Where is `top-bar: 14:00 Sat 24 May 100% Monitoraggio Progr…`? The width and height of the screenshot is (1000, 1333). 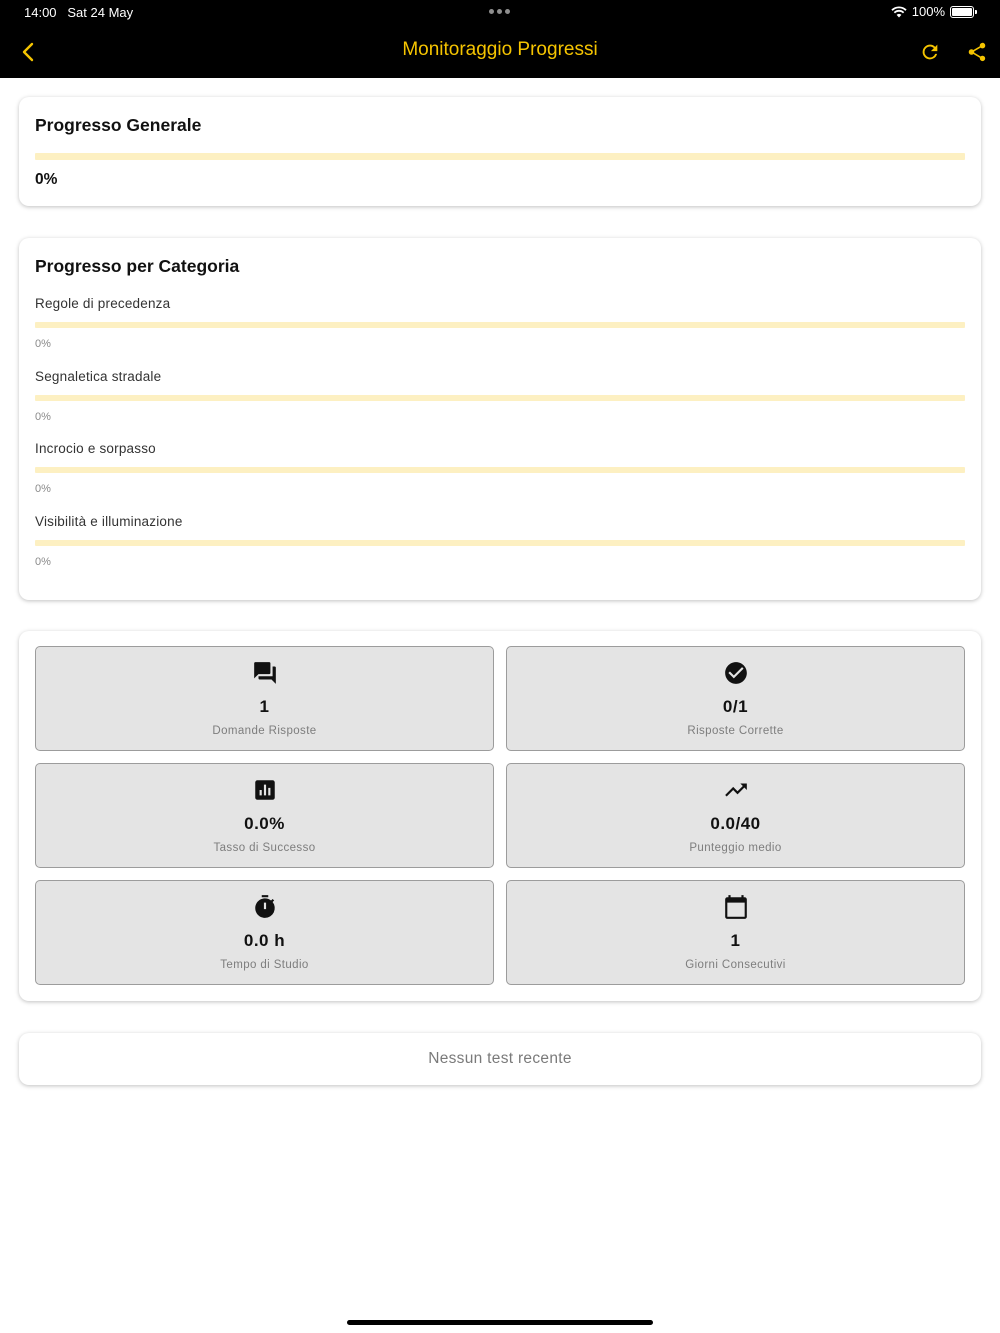
top-bar: 14:00 Sat 24 May 100% Monitoraggio Progr… is located at coordinates (500, 39).